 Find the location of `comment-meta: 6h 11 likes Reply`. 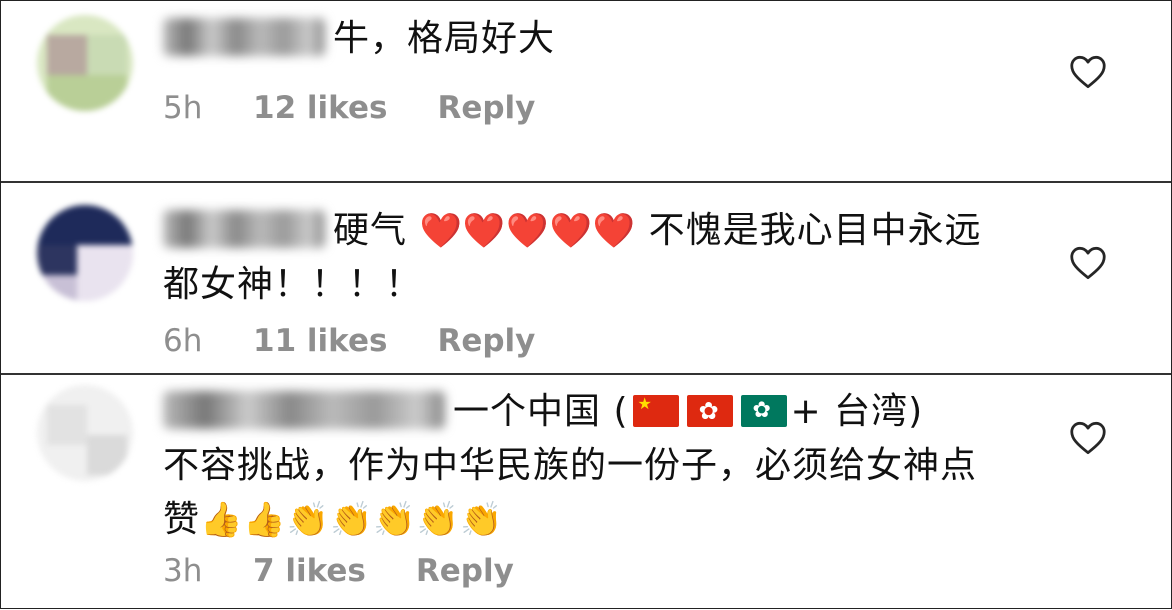

comment-meta: 6h 11 likes Reply is located at coordinates (349, 341).